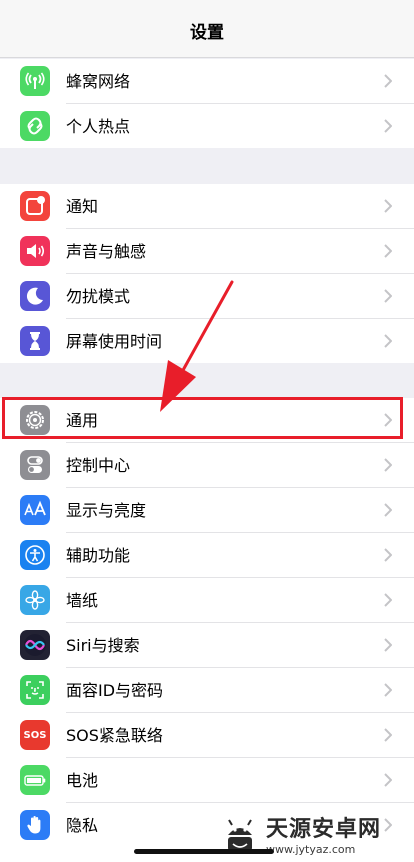 The width and height of the screenshot is (414, 862). I want to click on navigation-bar: 设置, so click(207, 29).